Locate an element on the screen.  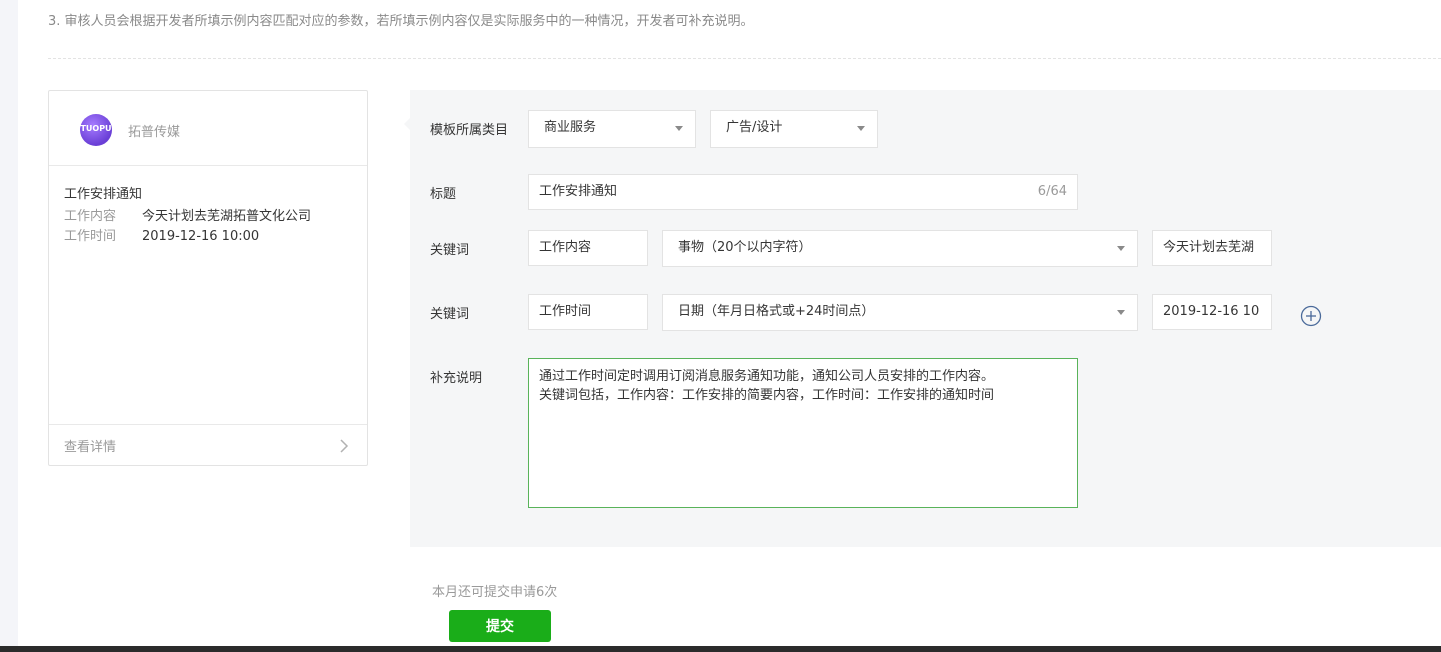
preview-row-time: 工作时间 2019-12-16 10:00 is located at coordinates (161, 234).